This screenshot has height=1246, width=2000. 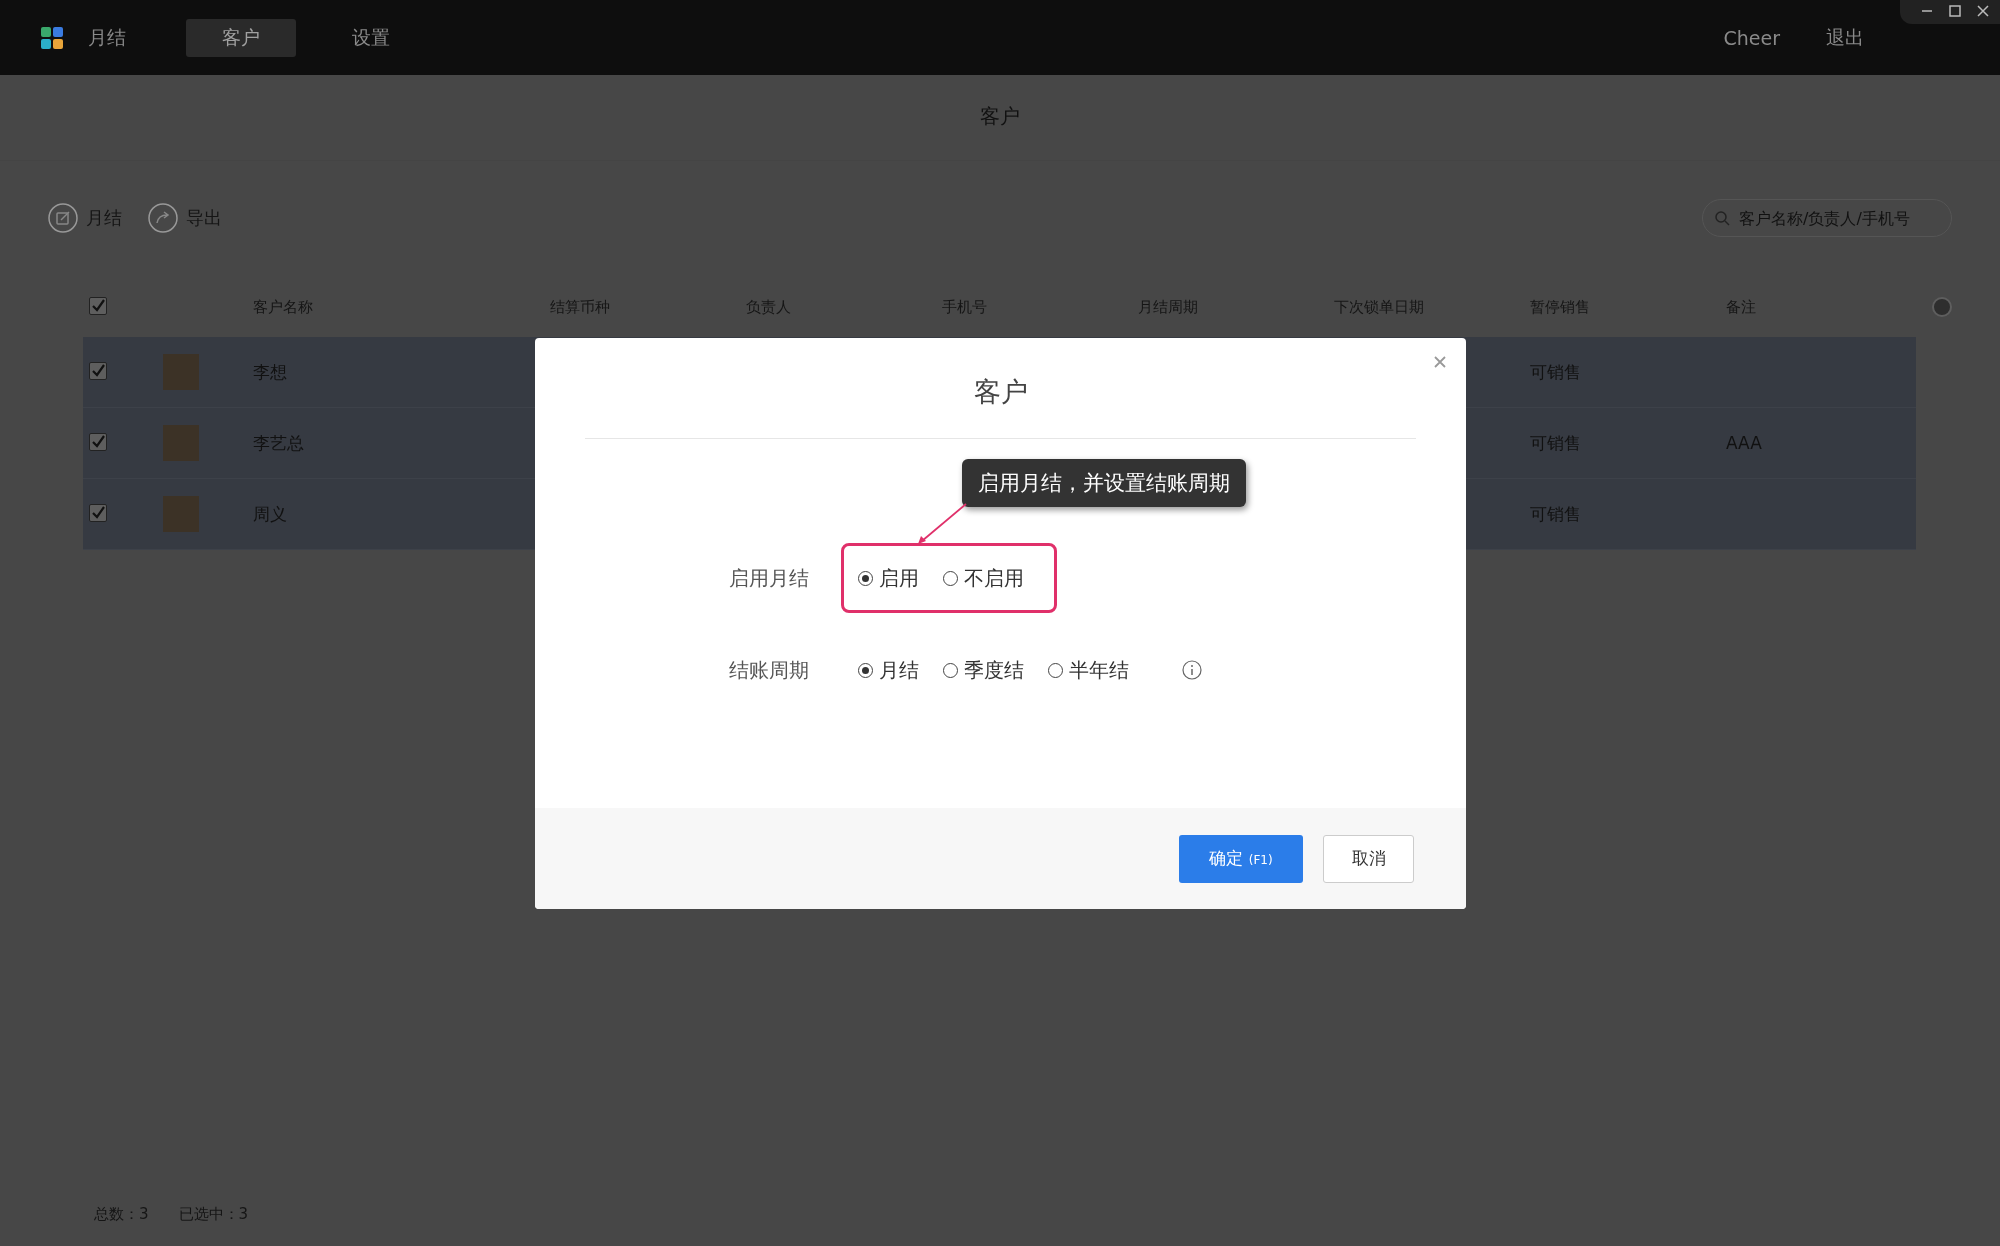 What do you see at coordinates (107, 37) in the screenshot?
I see `app-title: 月结` at bounding box center [107, 37].